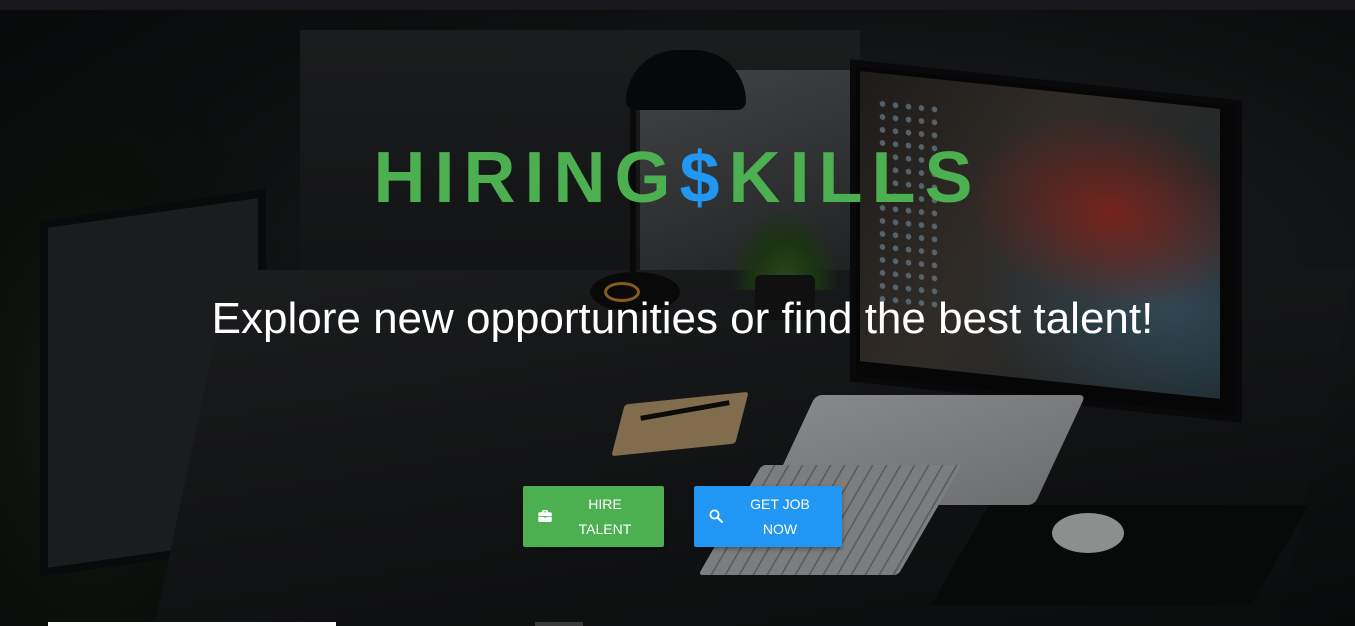 The height and width of the screenshot is (626, 1355). Describe the element at coordinates (545, 516) in the screenshot. I see `briefcase-icon` at that location.